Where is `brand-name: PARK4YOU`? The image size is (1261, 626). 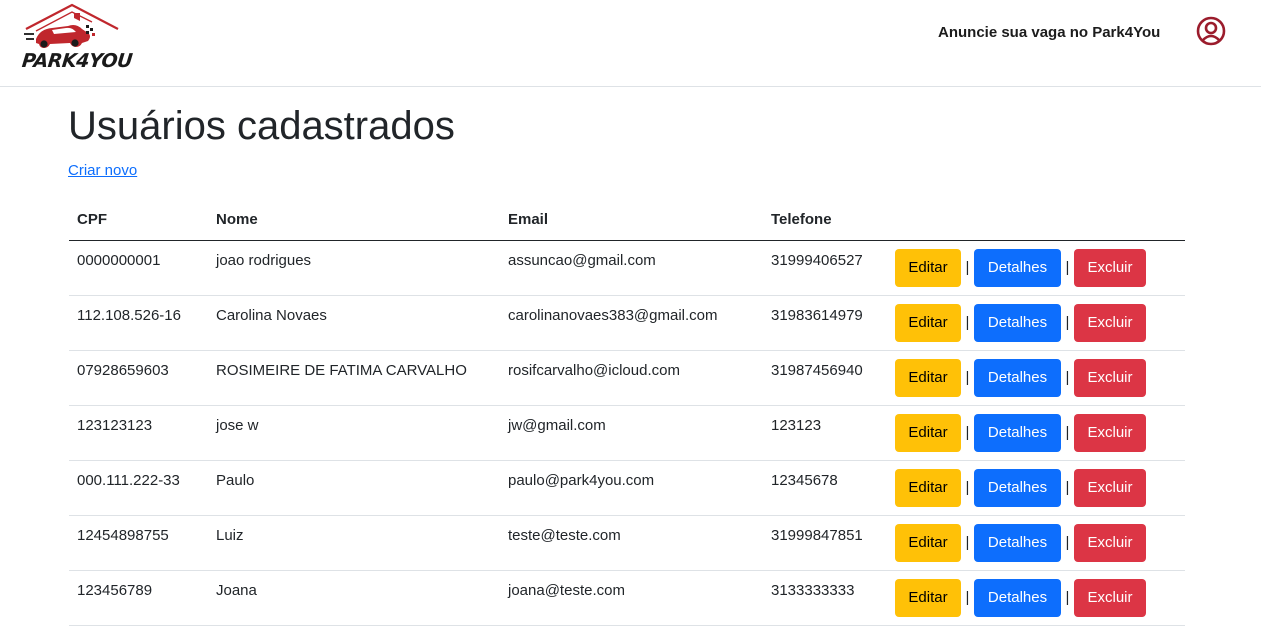
brand-name: PARK4YOU is located at coordinates (77, 61).